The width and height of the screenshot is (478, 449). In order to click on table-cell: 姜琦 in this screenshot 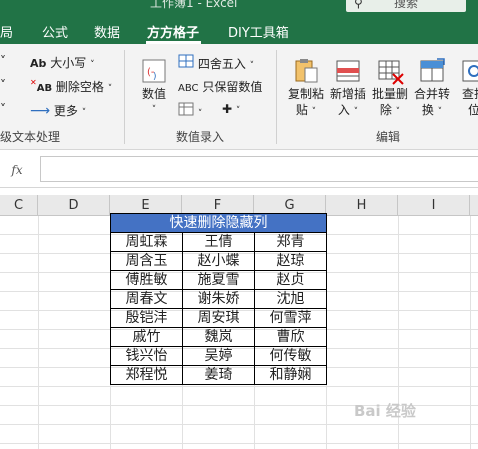, I will do `click(218, 375)`.